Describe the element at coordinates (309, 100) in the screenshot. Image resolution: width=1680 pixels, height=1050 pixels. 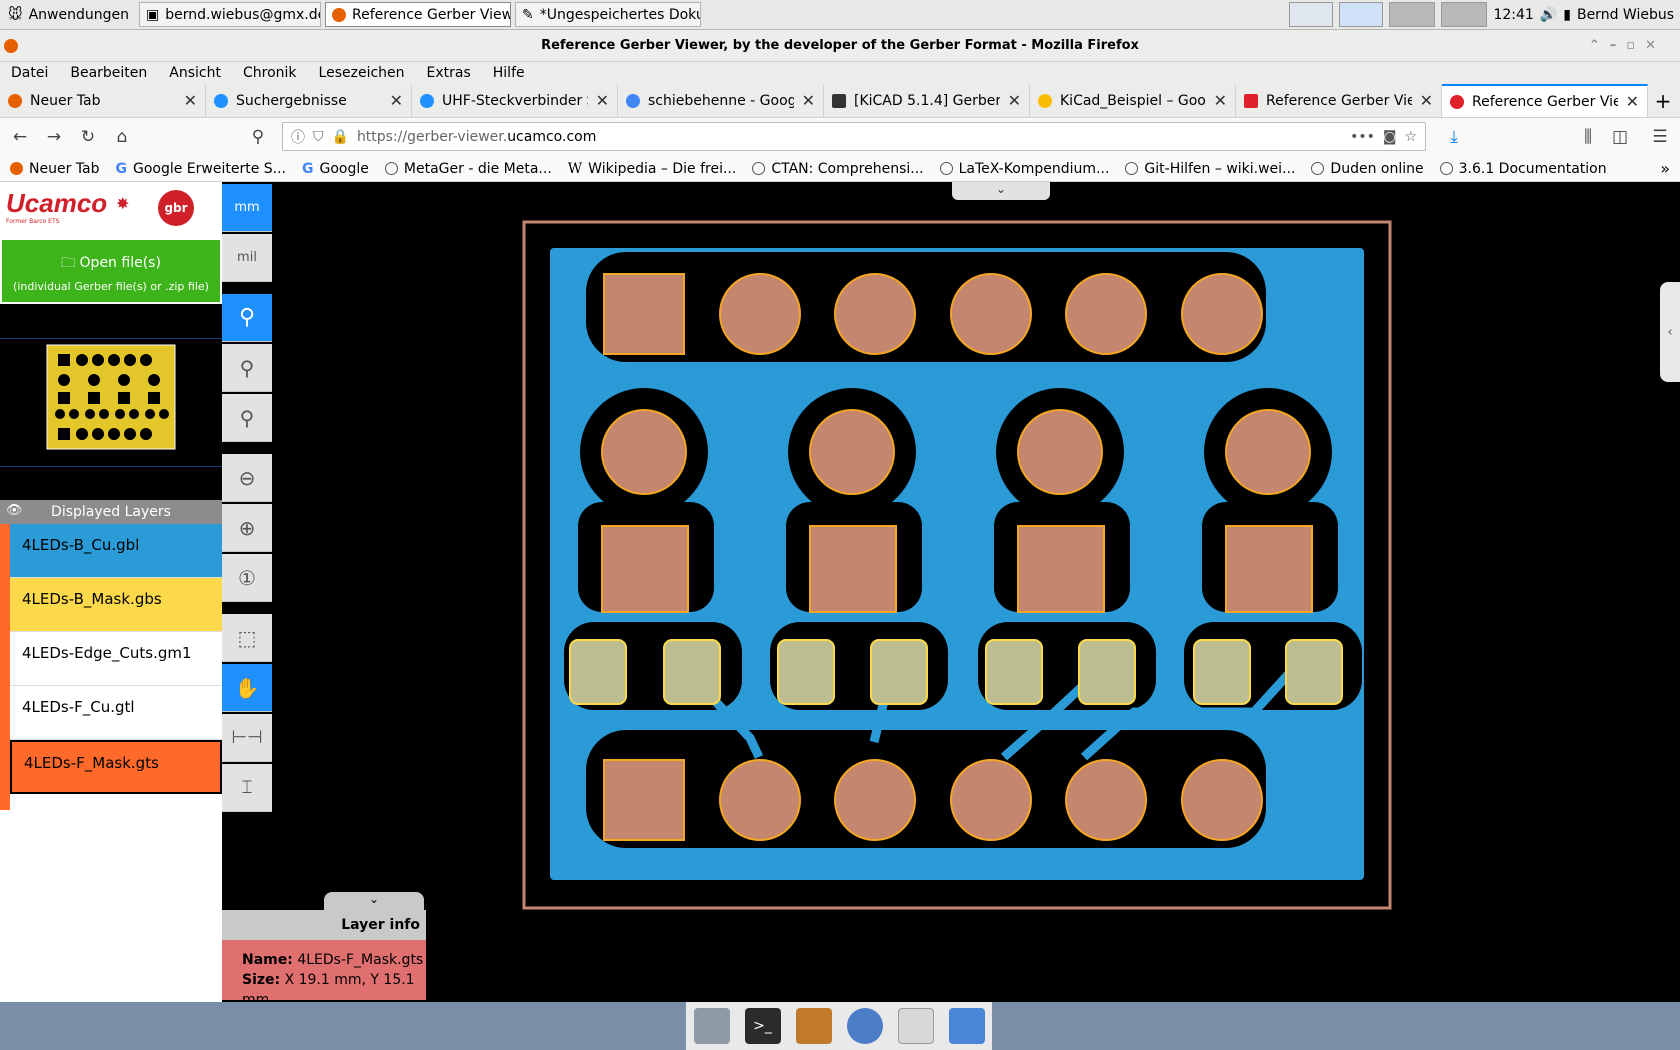
I see `tab-suchergebnisse: Suchergebnisse ✕` at that location.